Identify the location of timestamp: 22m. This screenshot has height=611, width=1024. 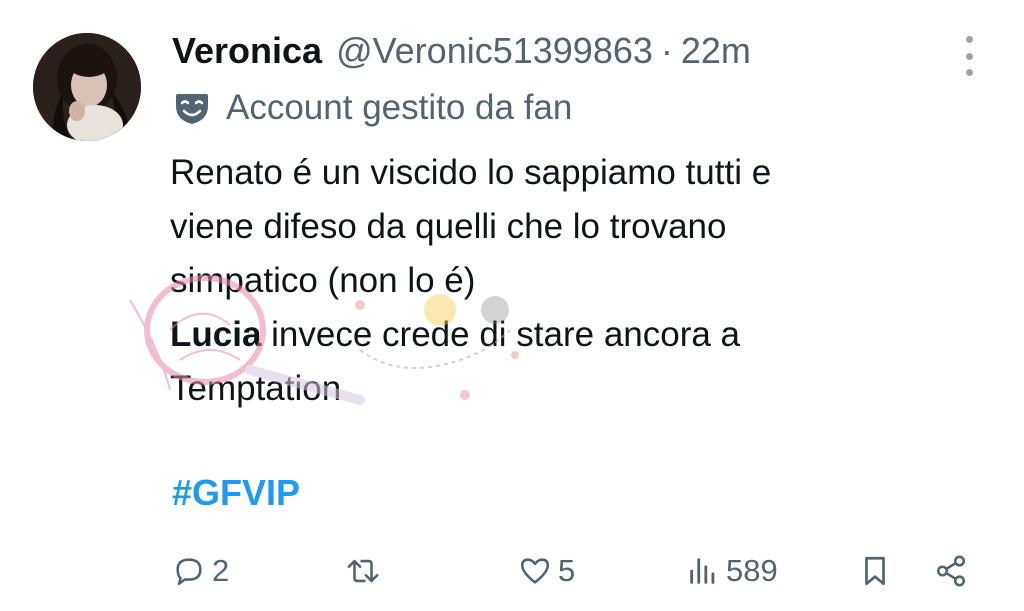
(716, 51).